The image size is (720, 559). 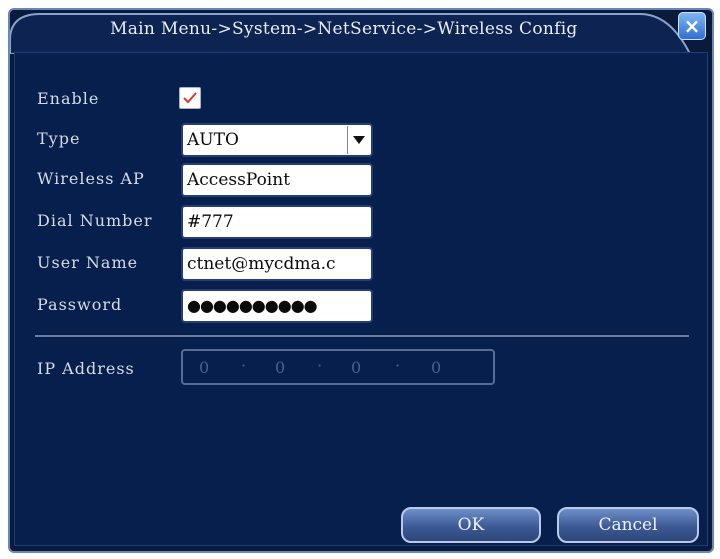 I want to click on close-icon: ×, so click(x=692, y=26).